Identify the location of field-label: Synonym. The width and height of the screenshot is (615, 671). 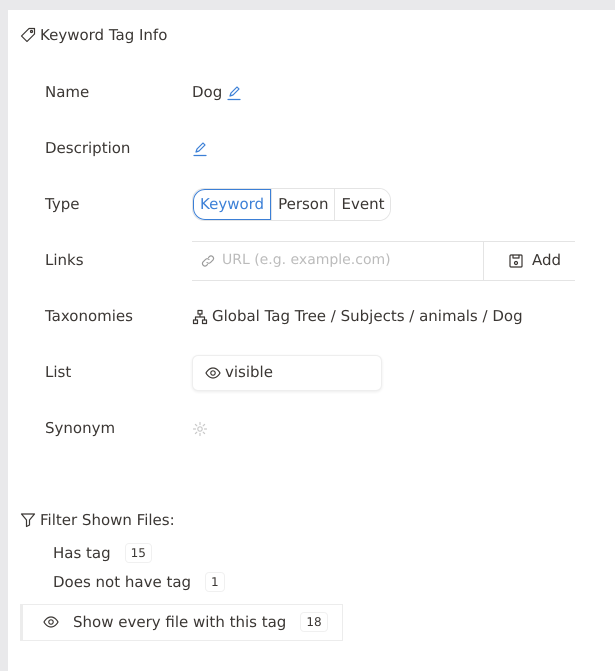
(80, 429).